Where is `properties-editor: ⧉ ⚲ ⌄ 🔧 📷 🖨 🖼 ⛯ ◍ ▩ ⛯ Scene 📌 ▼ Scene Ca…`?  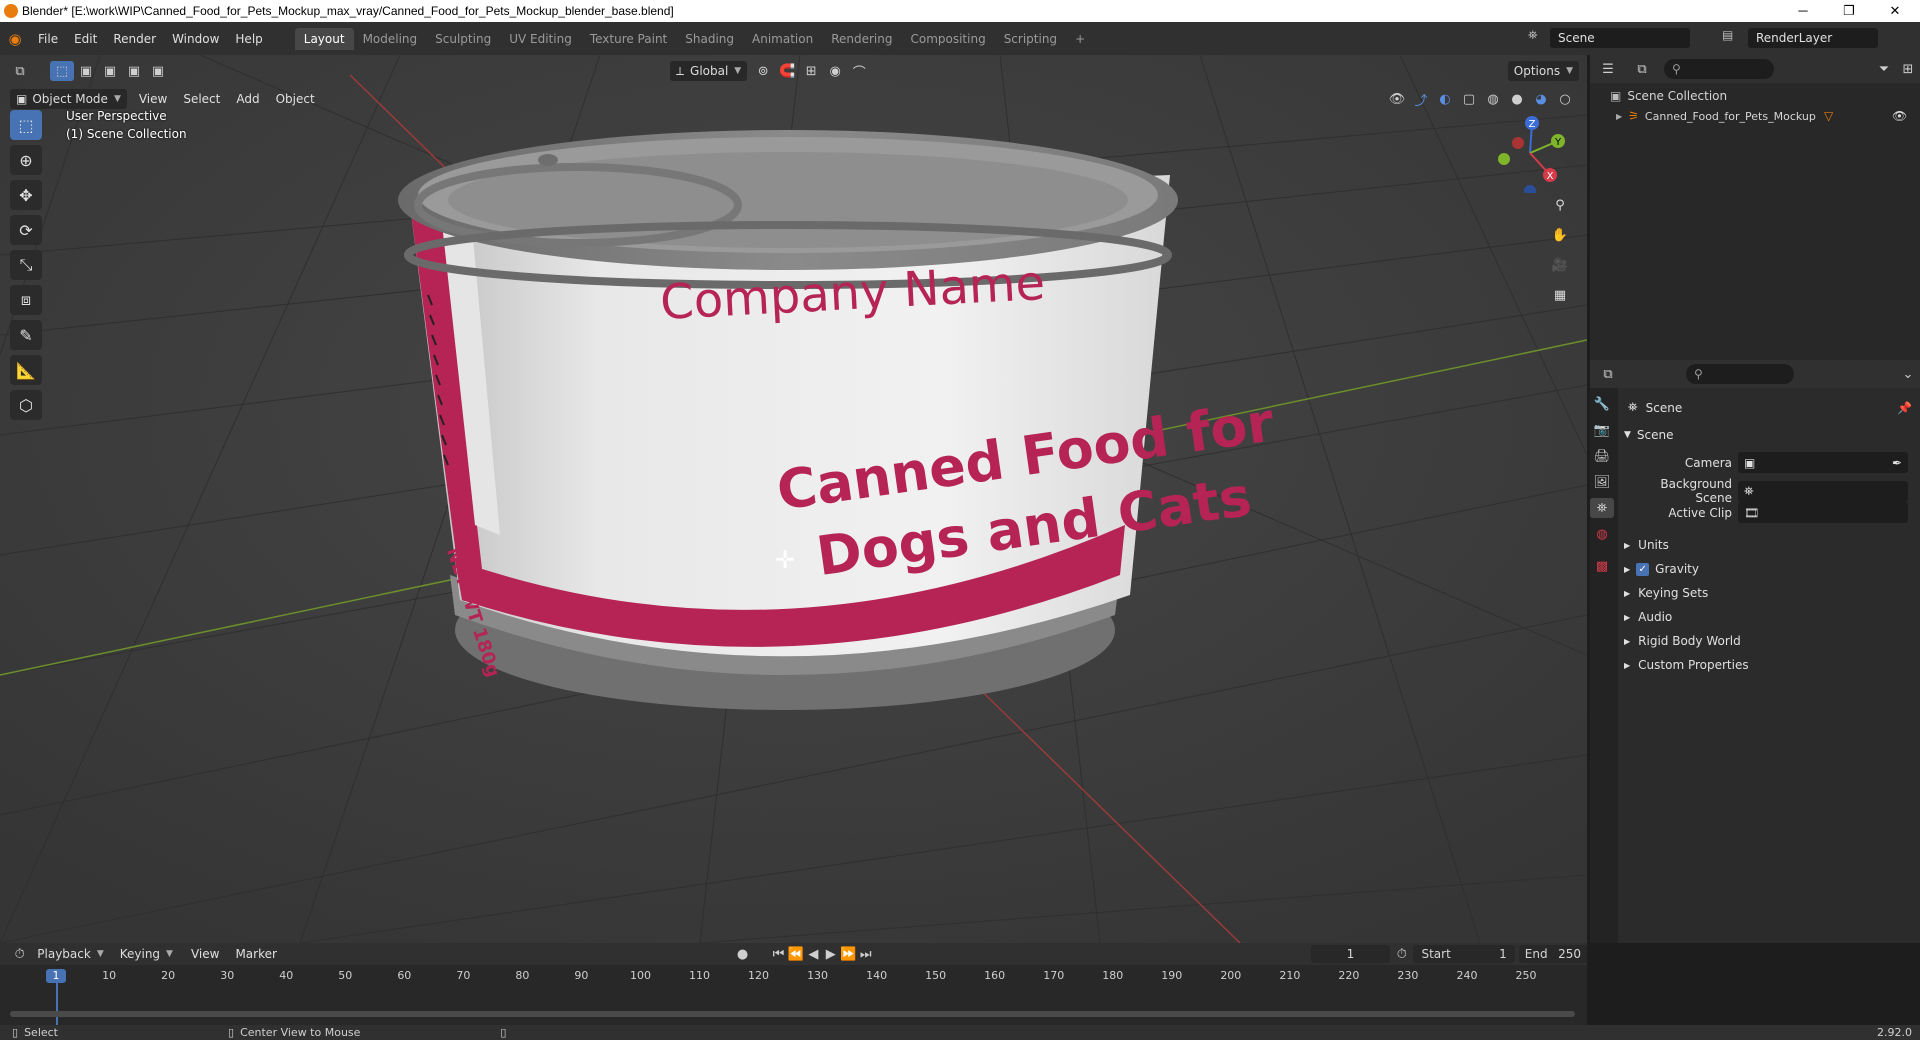 properties-editor: ⧉ ⚲ ⌄ 🔧 📷 🖨 🖼 ⛯ ◍ ▩ ⛯ Scene 📌 ▼ Scene Ca… is located at coordinates (1755, 651).